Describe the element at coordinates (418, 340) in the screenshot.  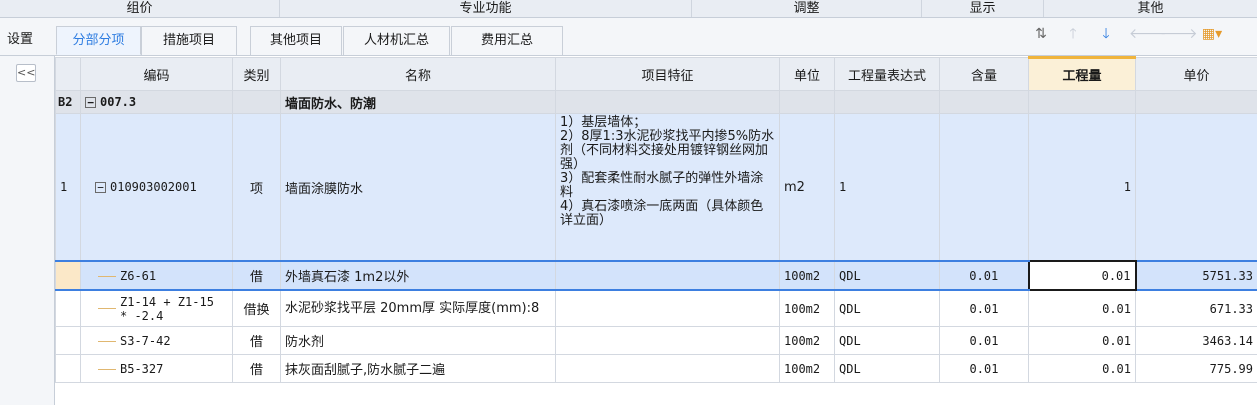
I see `quota-name: 防水剂` at that location.